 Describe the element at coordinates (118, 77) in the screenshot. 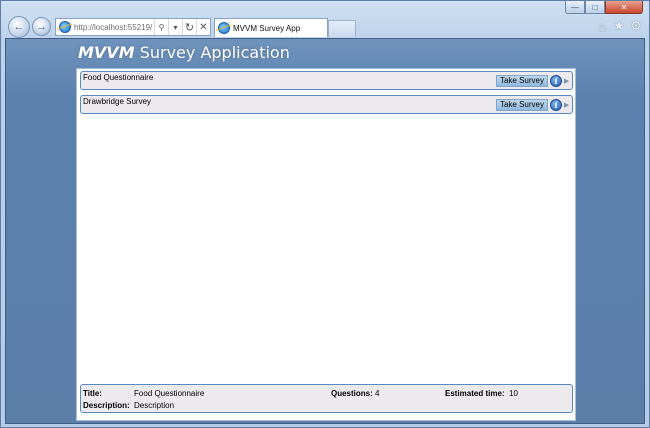

I see `survey-name: Food Questionnaire` at that location.